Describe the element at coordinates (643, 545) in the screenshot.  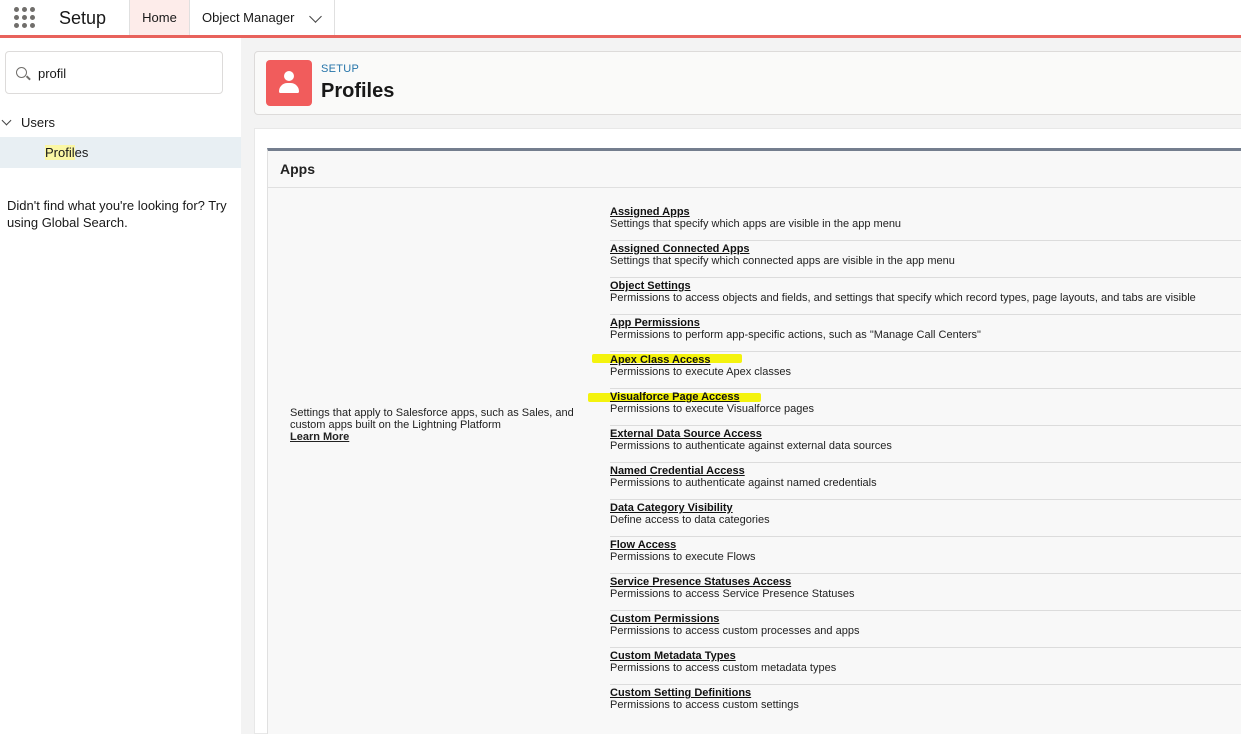
I see `settings-link: Flow Access` at that location.